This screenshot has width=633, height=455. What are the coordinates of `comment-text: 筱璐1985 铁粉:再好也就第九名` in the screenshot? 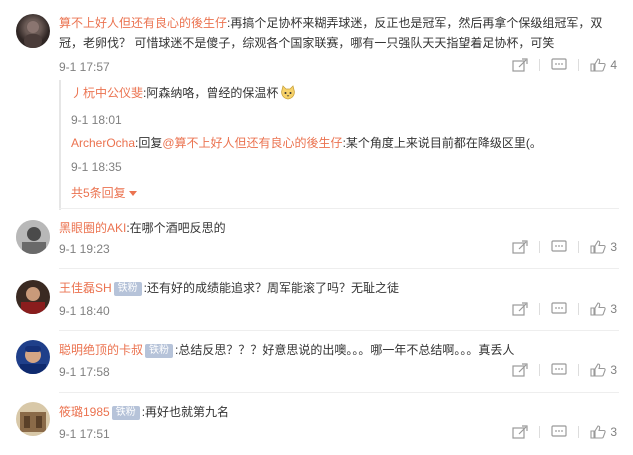 It's located at (339, 412).